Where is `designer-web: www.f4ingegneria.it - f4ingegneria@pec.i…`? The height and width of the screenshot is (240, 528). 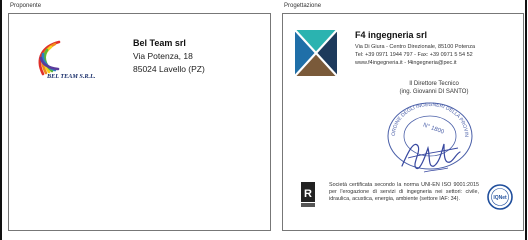 designer-web: www.f4ingegneria.it - f4ingegneria@pec.i… is located at coordinates (406, 63).